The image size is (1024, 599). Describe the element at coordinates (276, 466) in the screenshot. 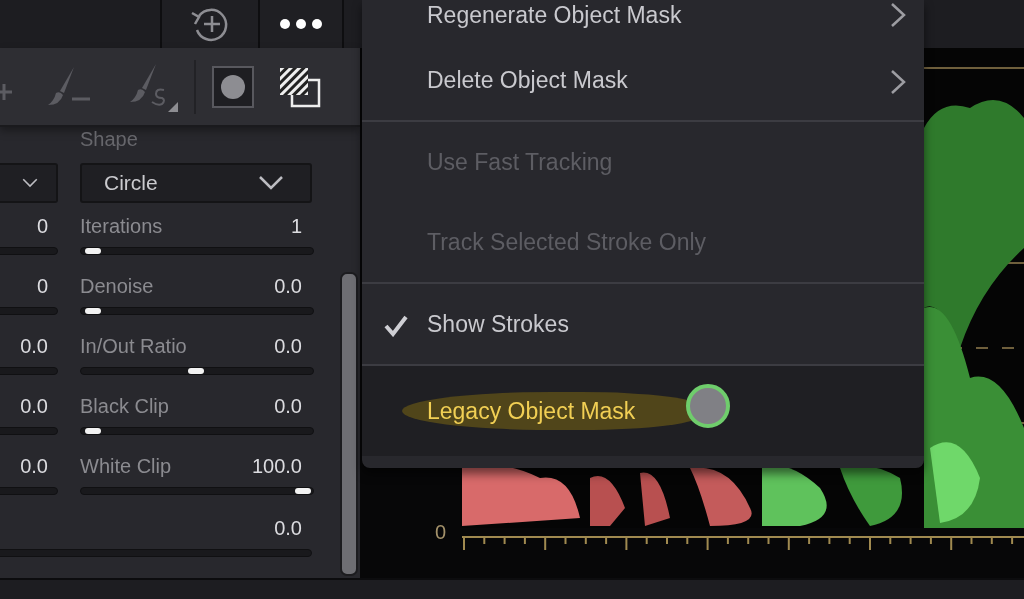

I see `value-text: 100.0` at that location.